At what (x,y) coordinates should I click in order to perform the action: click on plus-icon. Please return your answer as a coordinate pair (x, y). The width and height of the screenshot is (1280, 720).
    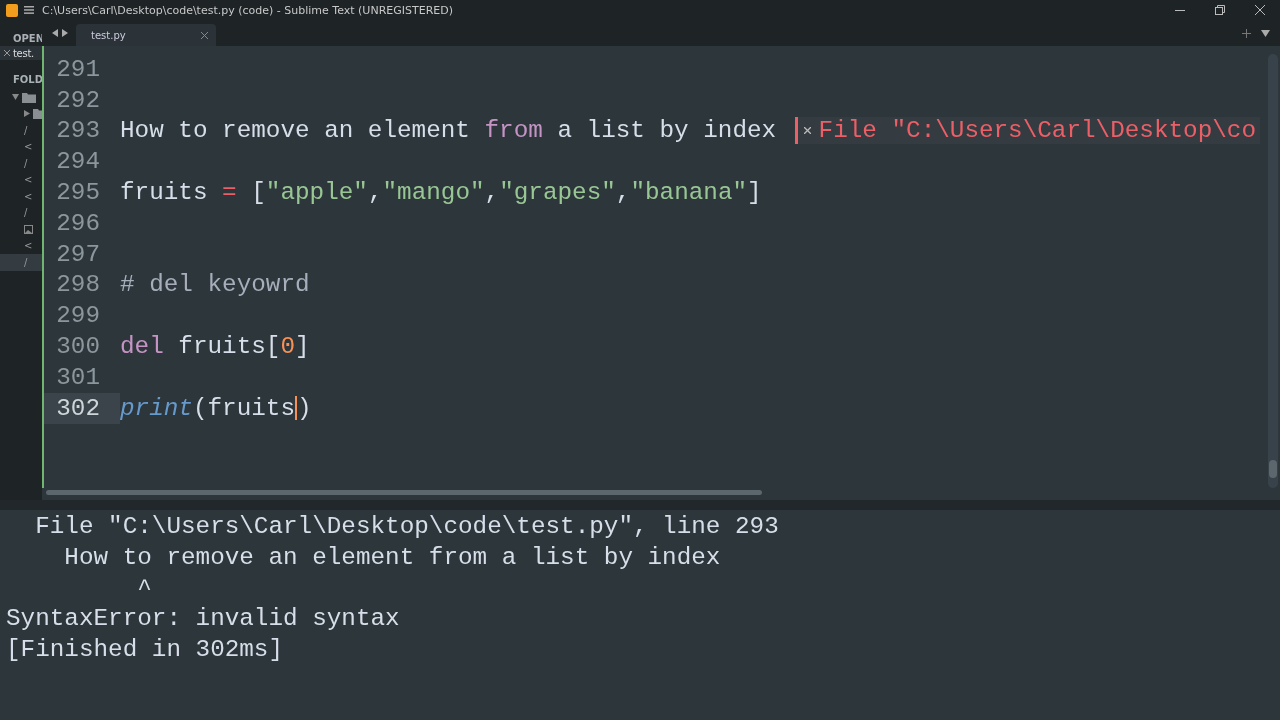
    Looking at the image, I should click on (1246, 33).